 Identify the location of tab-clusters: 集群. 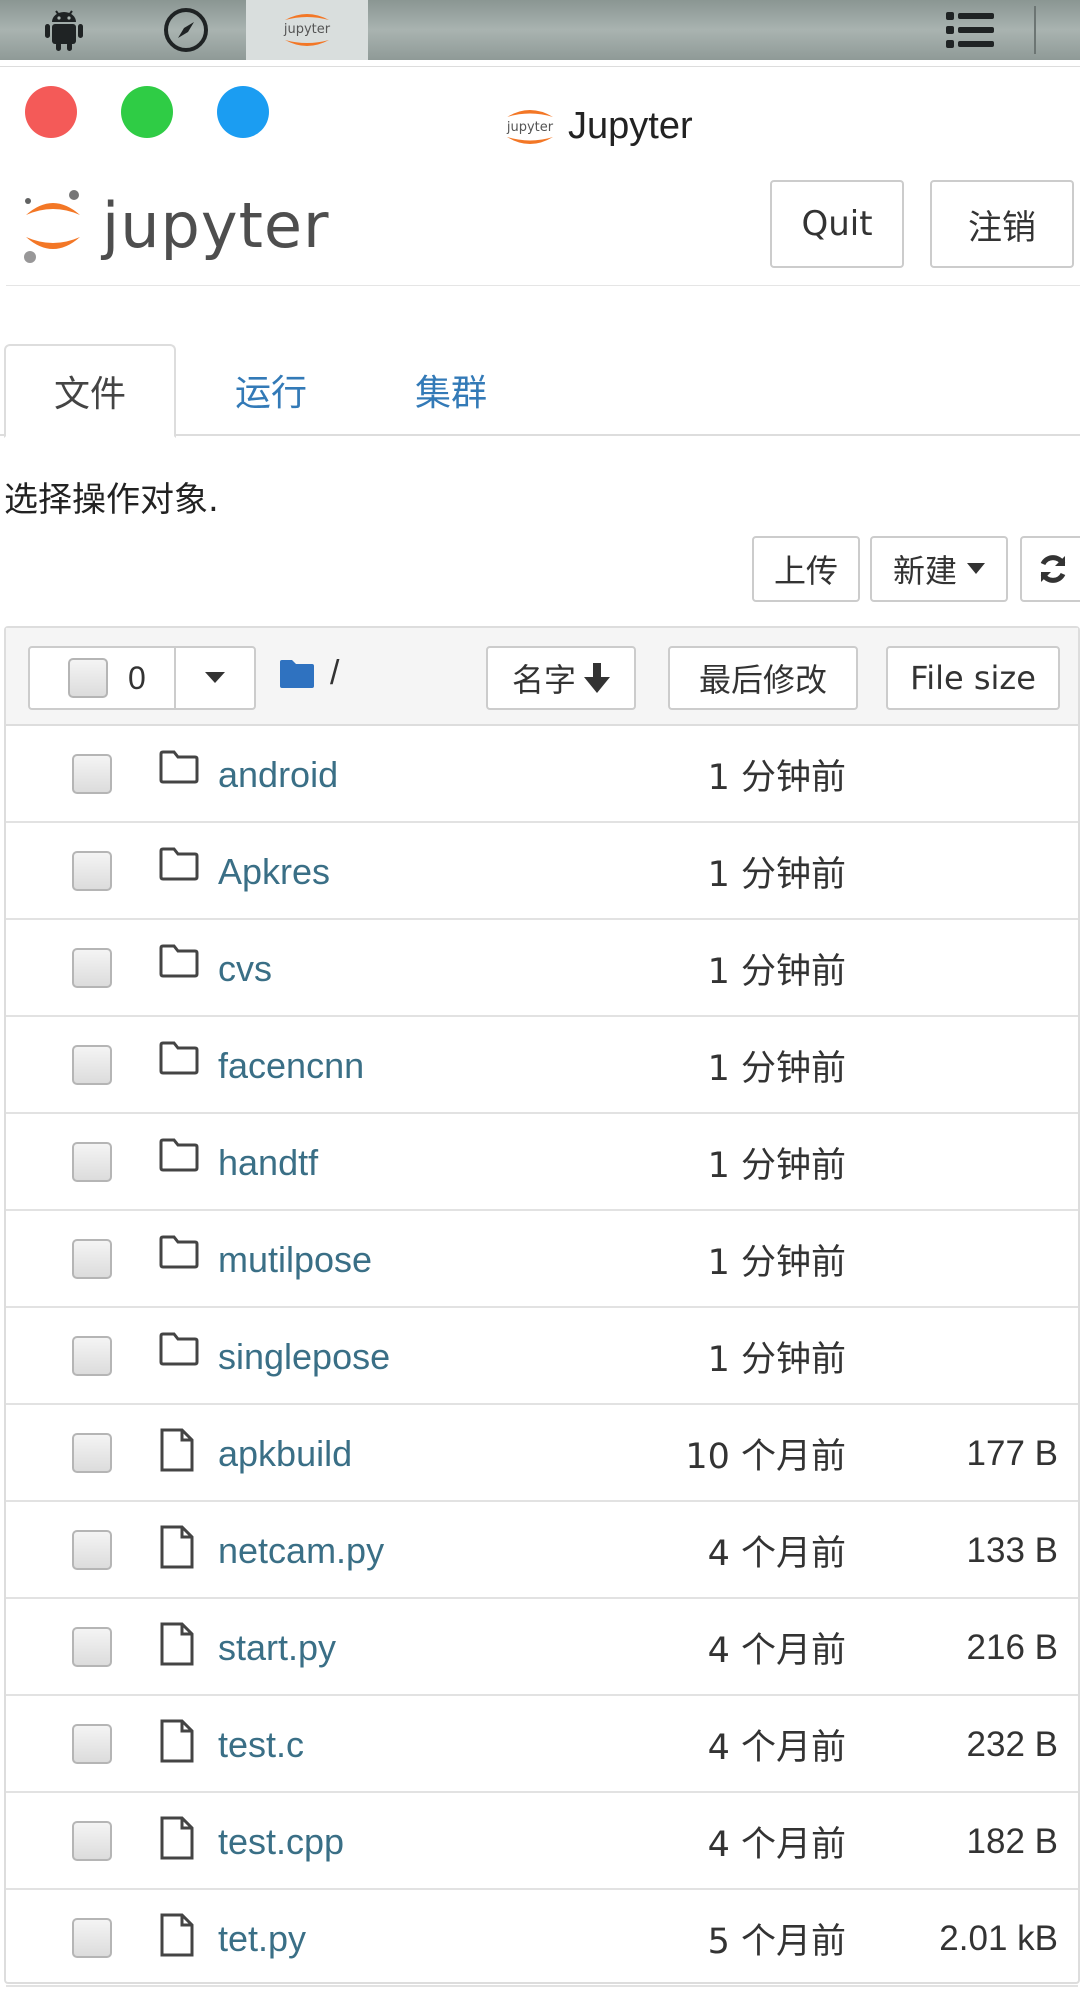
(451, 390).